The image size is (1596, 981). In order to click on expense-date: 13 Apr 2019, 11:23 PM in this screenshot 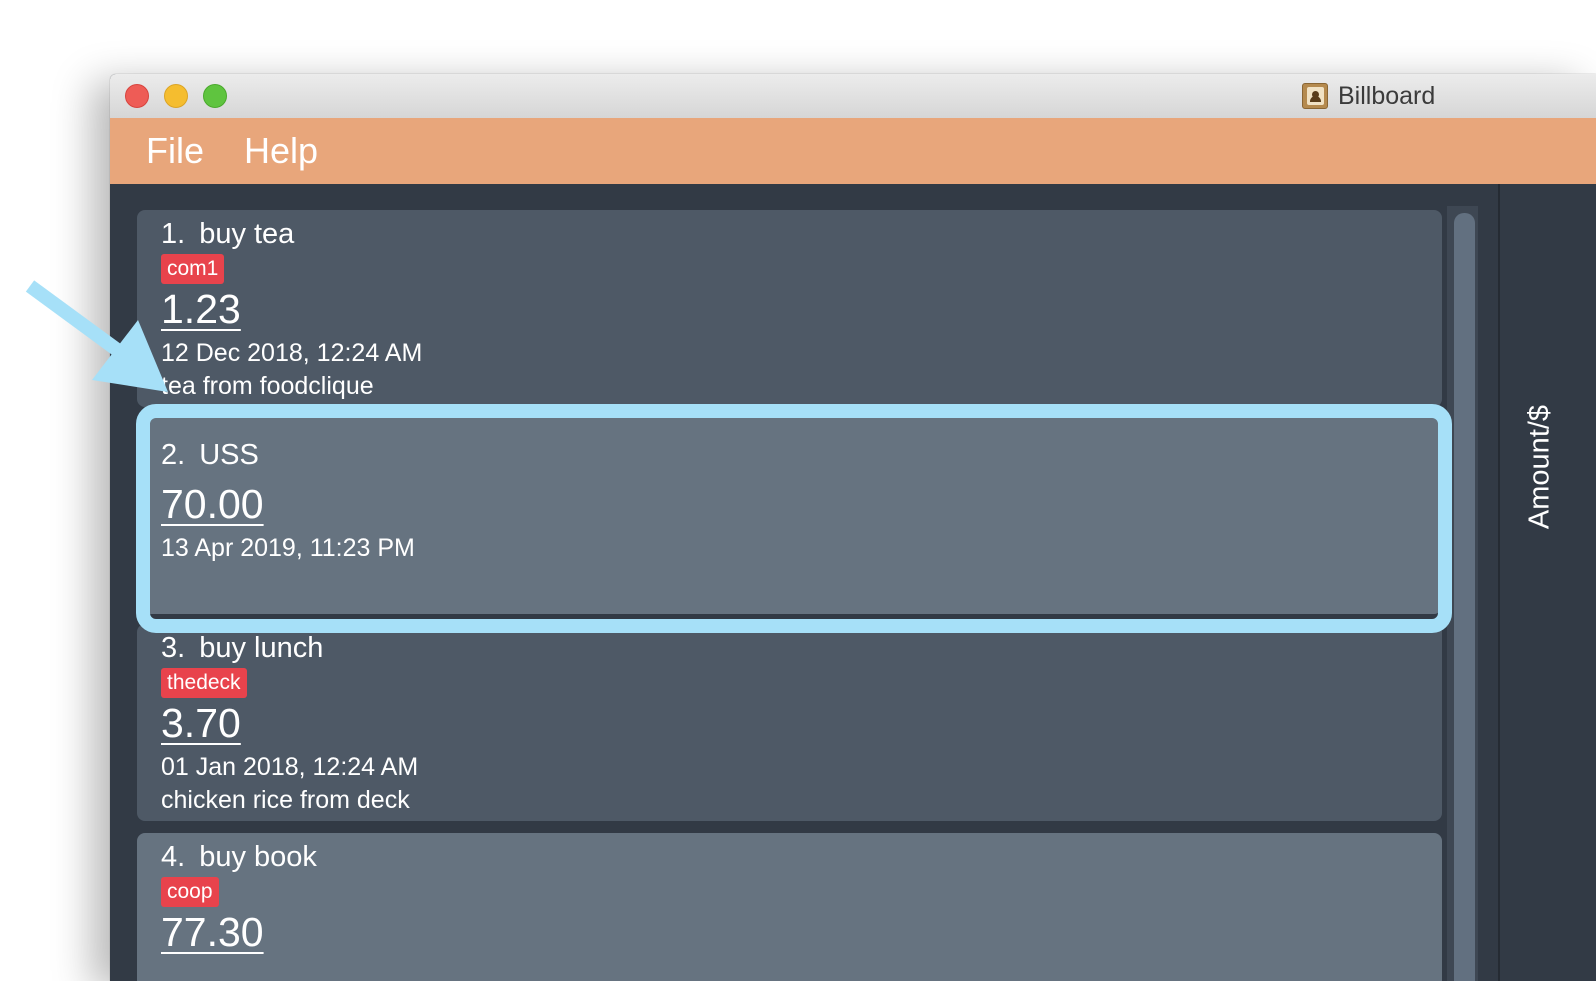, I will do `click(288, 548)`.